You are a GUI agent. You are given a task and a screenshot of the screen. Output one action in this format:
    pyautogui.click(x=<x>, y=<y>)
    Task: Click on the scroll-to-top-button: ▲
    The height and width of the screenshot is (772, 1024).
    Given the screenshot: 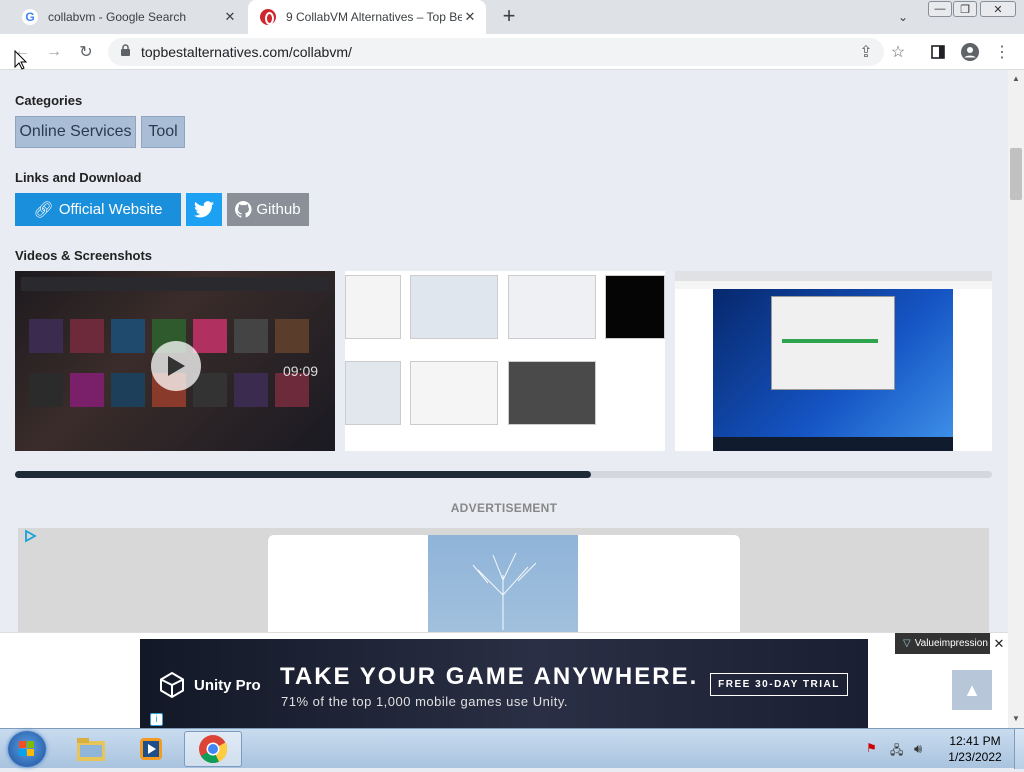 What is the action you would take?
    pyautogui.click(x=972, y=690)
    